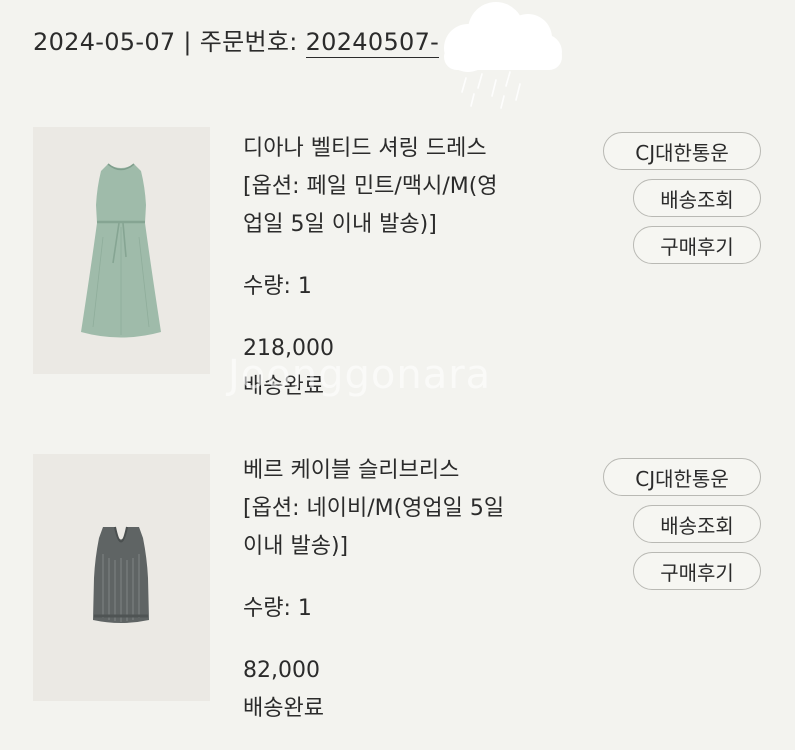 The image size is (795, 750). Describe the element at coordinates (374, 508) in the screenshot. I see `product-option: [옵션: 네이비/M(영업일 5일` at that location.